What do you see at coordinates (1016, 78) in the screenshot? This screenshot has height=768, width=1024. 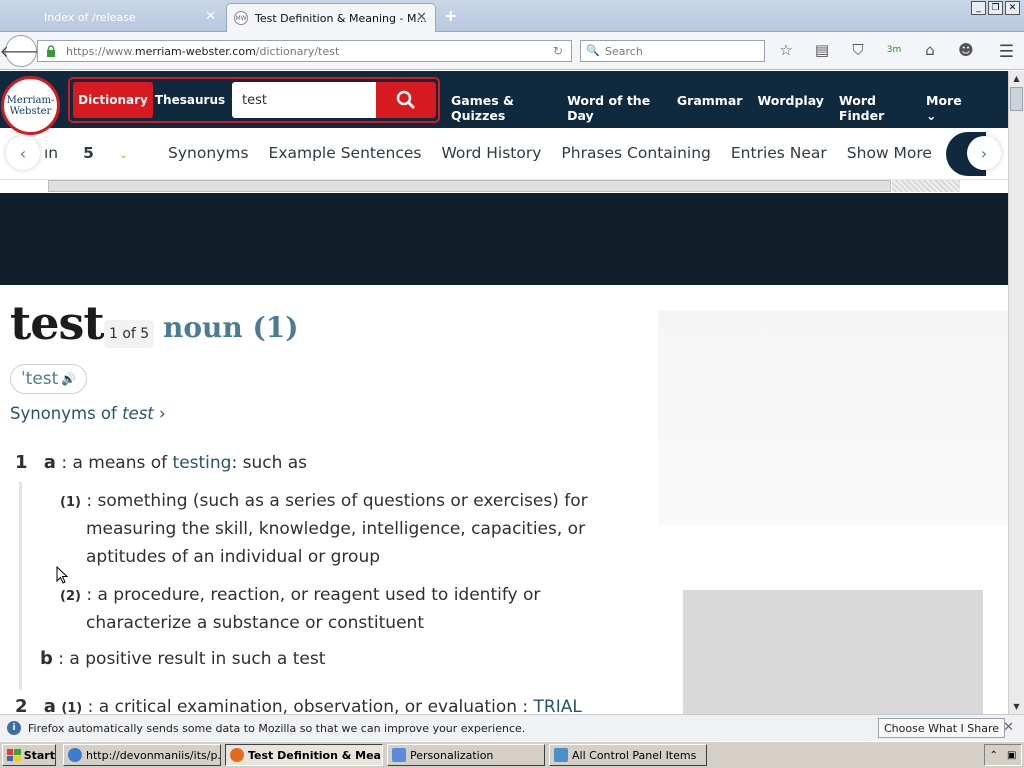 I see `scroll-up-icon: ▲` at bounding box center [1016, 78].